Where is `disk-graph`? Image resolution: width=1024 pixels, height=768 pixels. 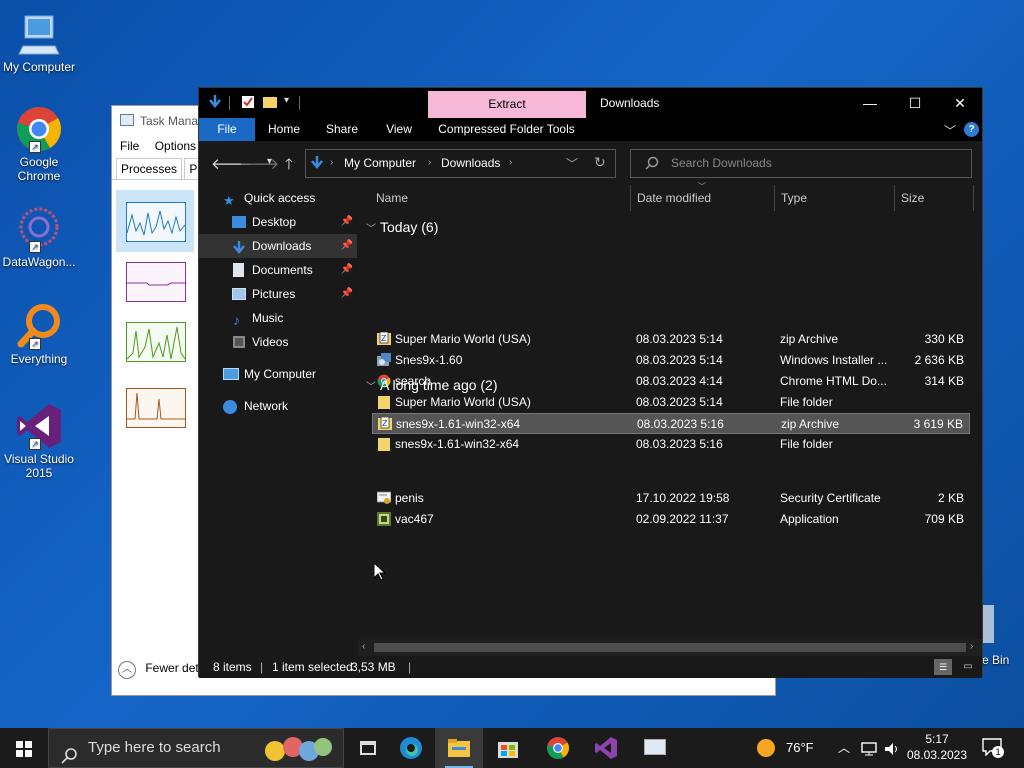 disk-graph is located at coordinates (156, 342).